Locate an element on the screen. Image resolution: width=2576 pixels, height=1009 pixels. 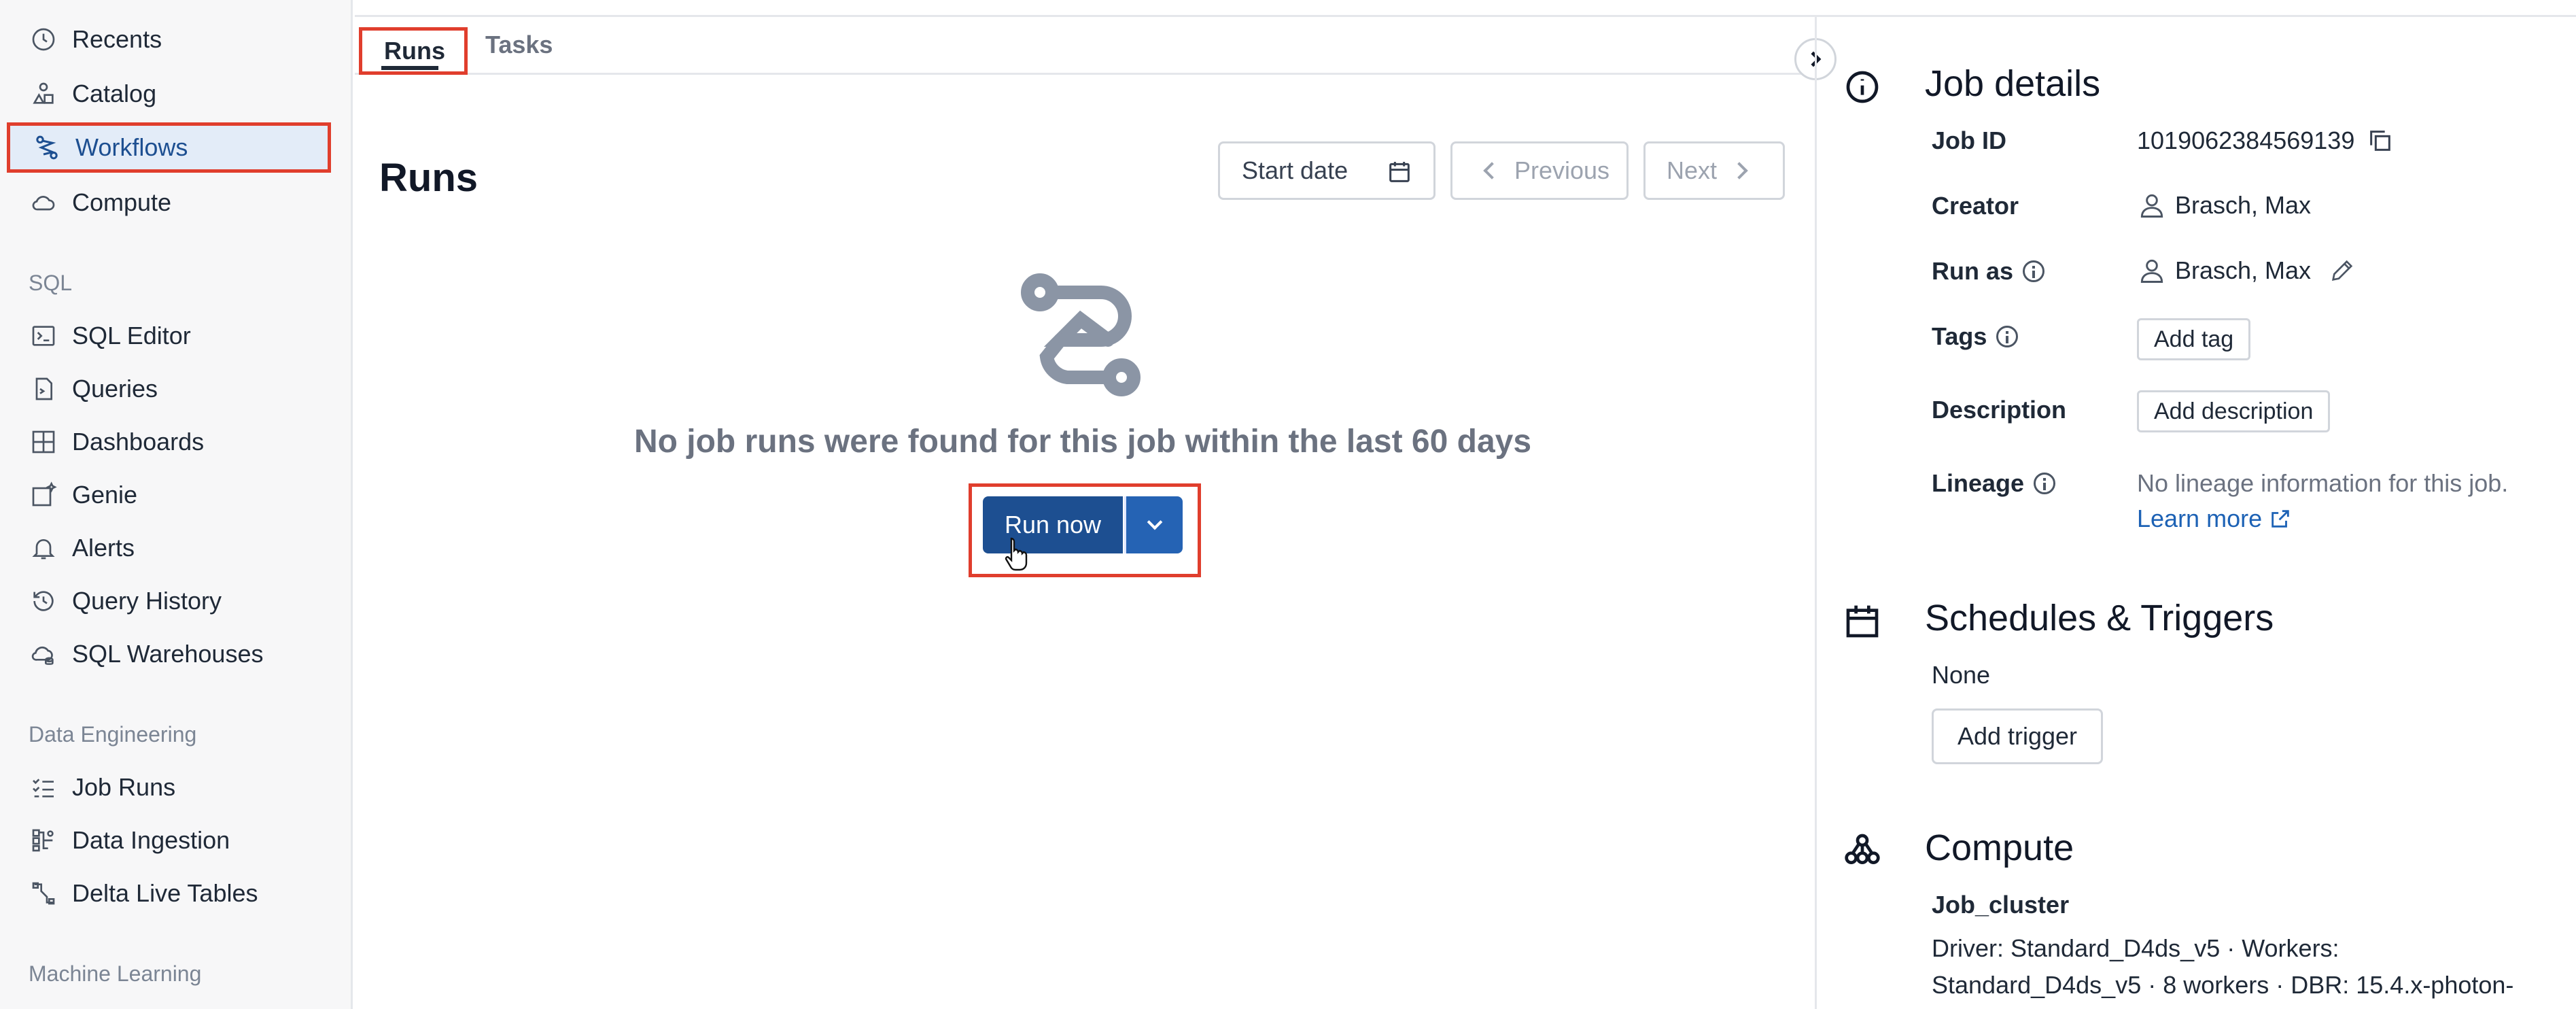
cluster-name: Job_cluster is located at coordinates (2001, 905).